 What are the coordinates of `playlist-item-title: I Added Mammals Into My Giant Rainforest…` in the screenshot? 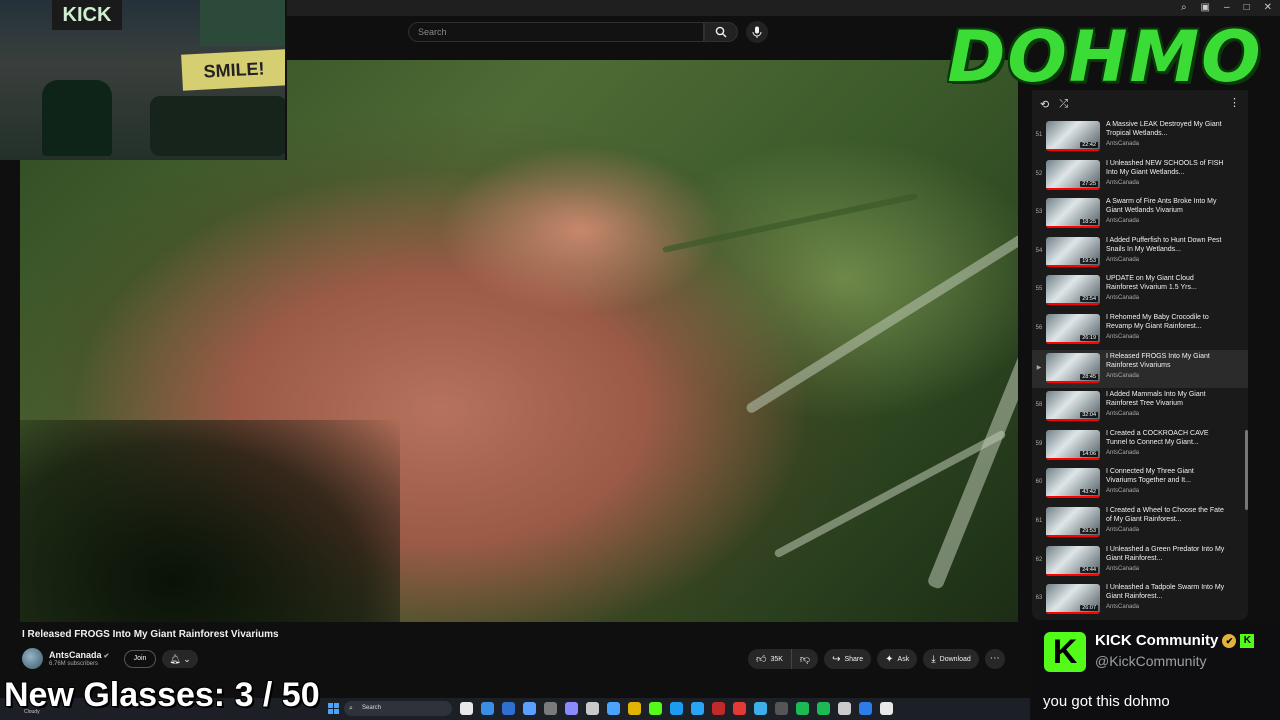 It's located at (1166, 399).